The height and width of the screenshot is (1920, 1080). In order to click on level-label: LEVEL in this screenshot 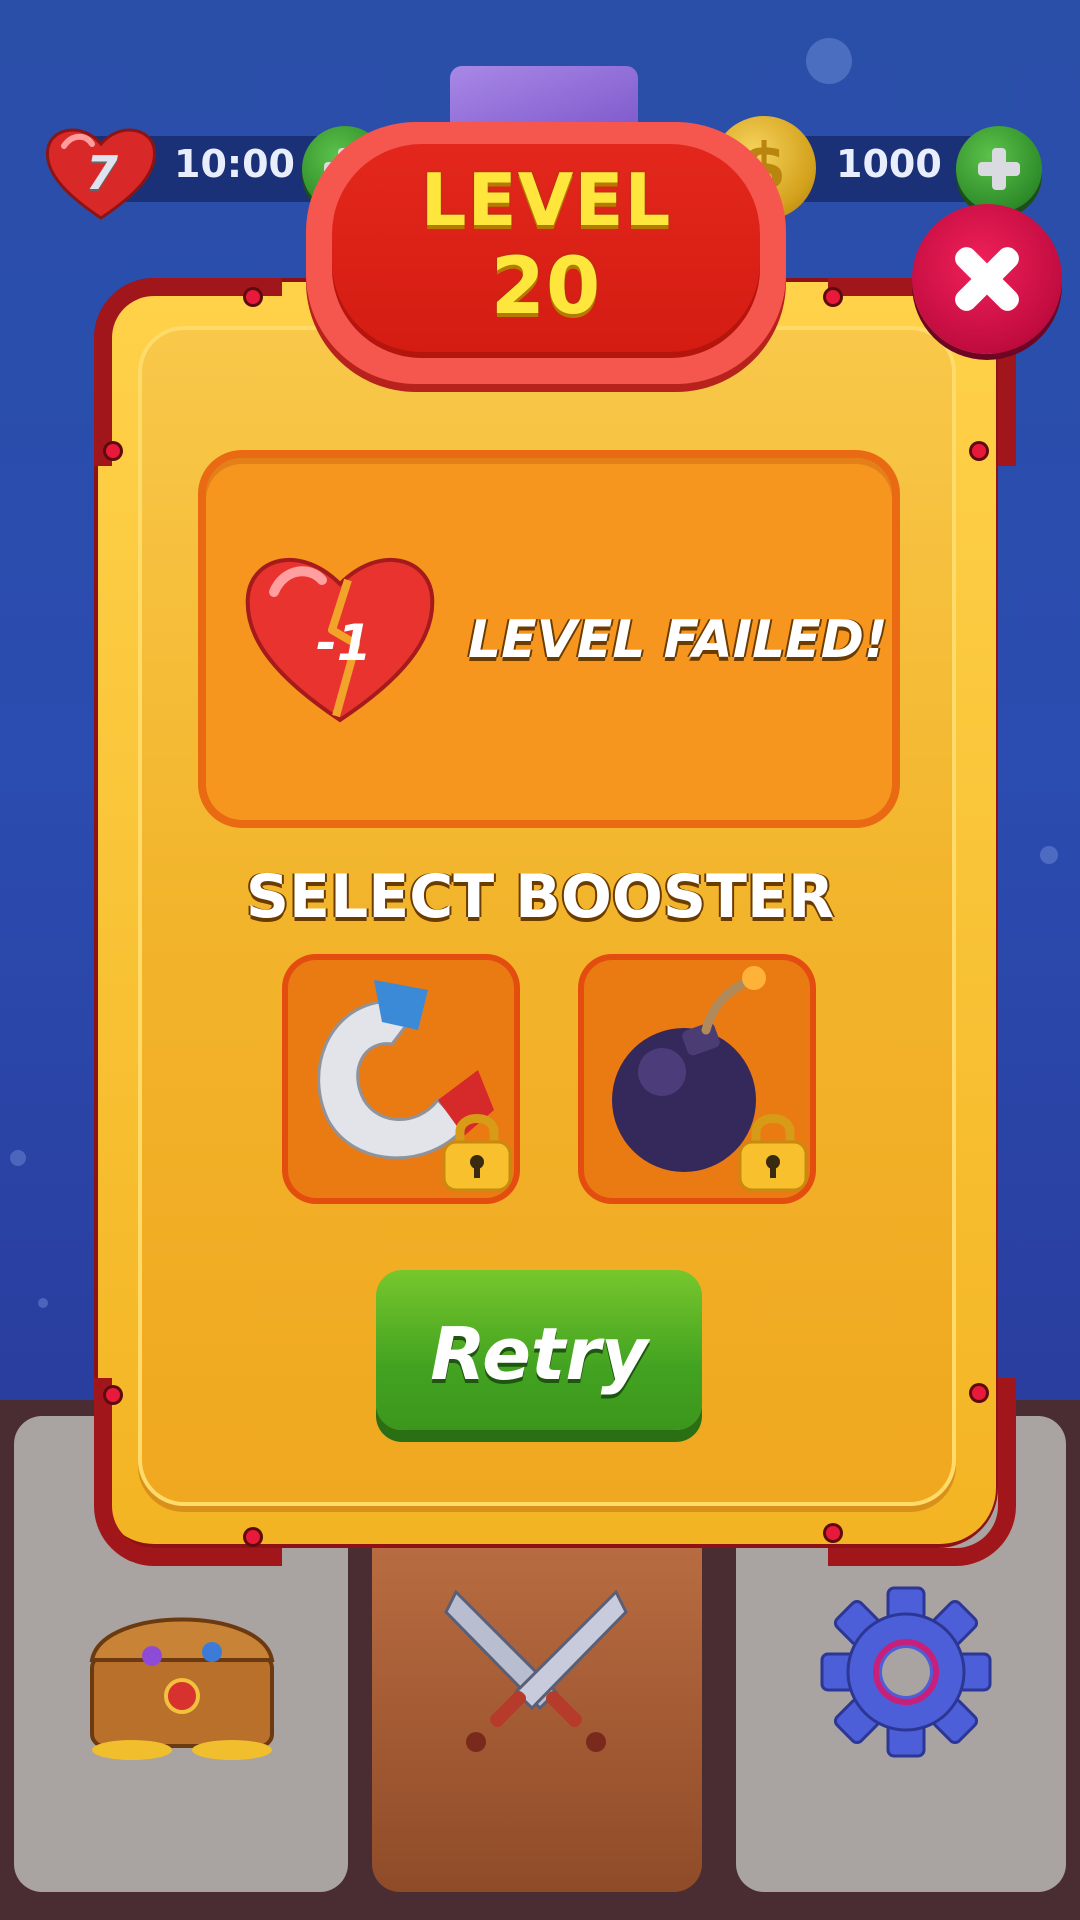, I will do `click(546, 200)`.